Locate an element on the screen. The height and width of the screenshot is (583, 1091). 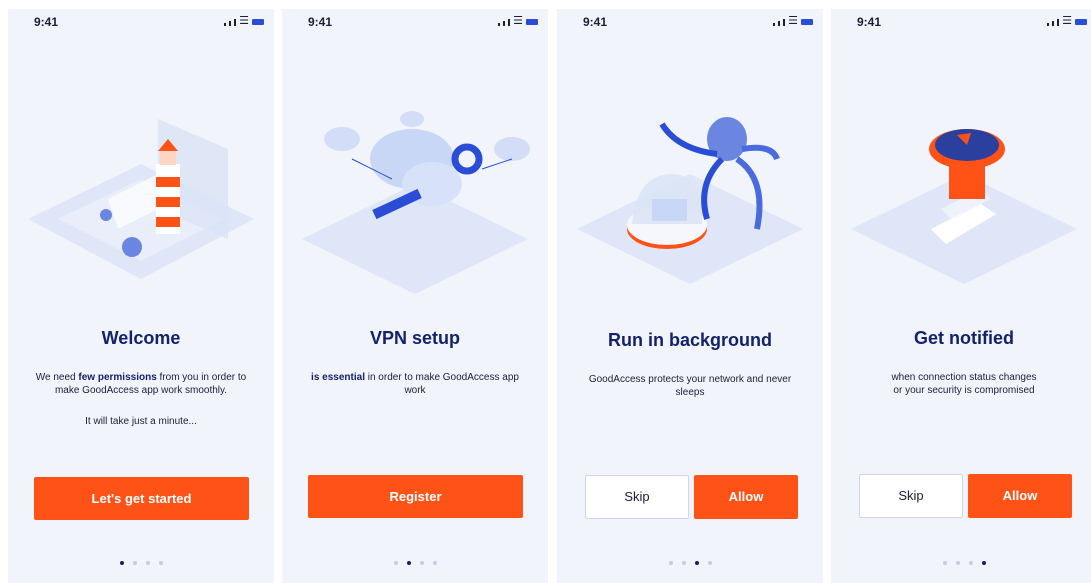
desc-bold: few permissions is located at coordinates (117, 377).